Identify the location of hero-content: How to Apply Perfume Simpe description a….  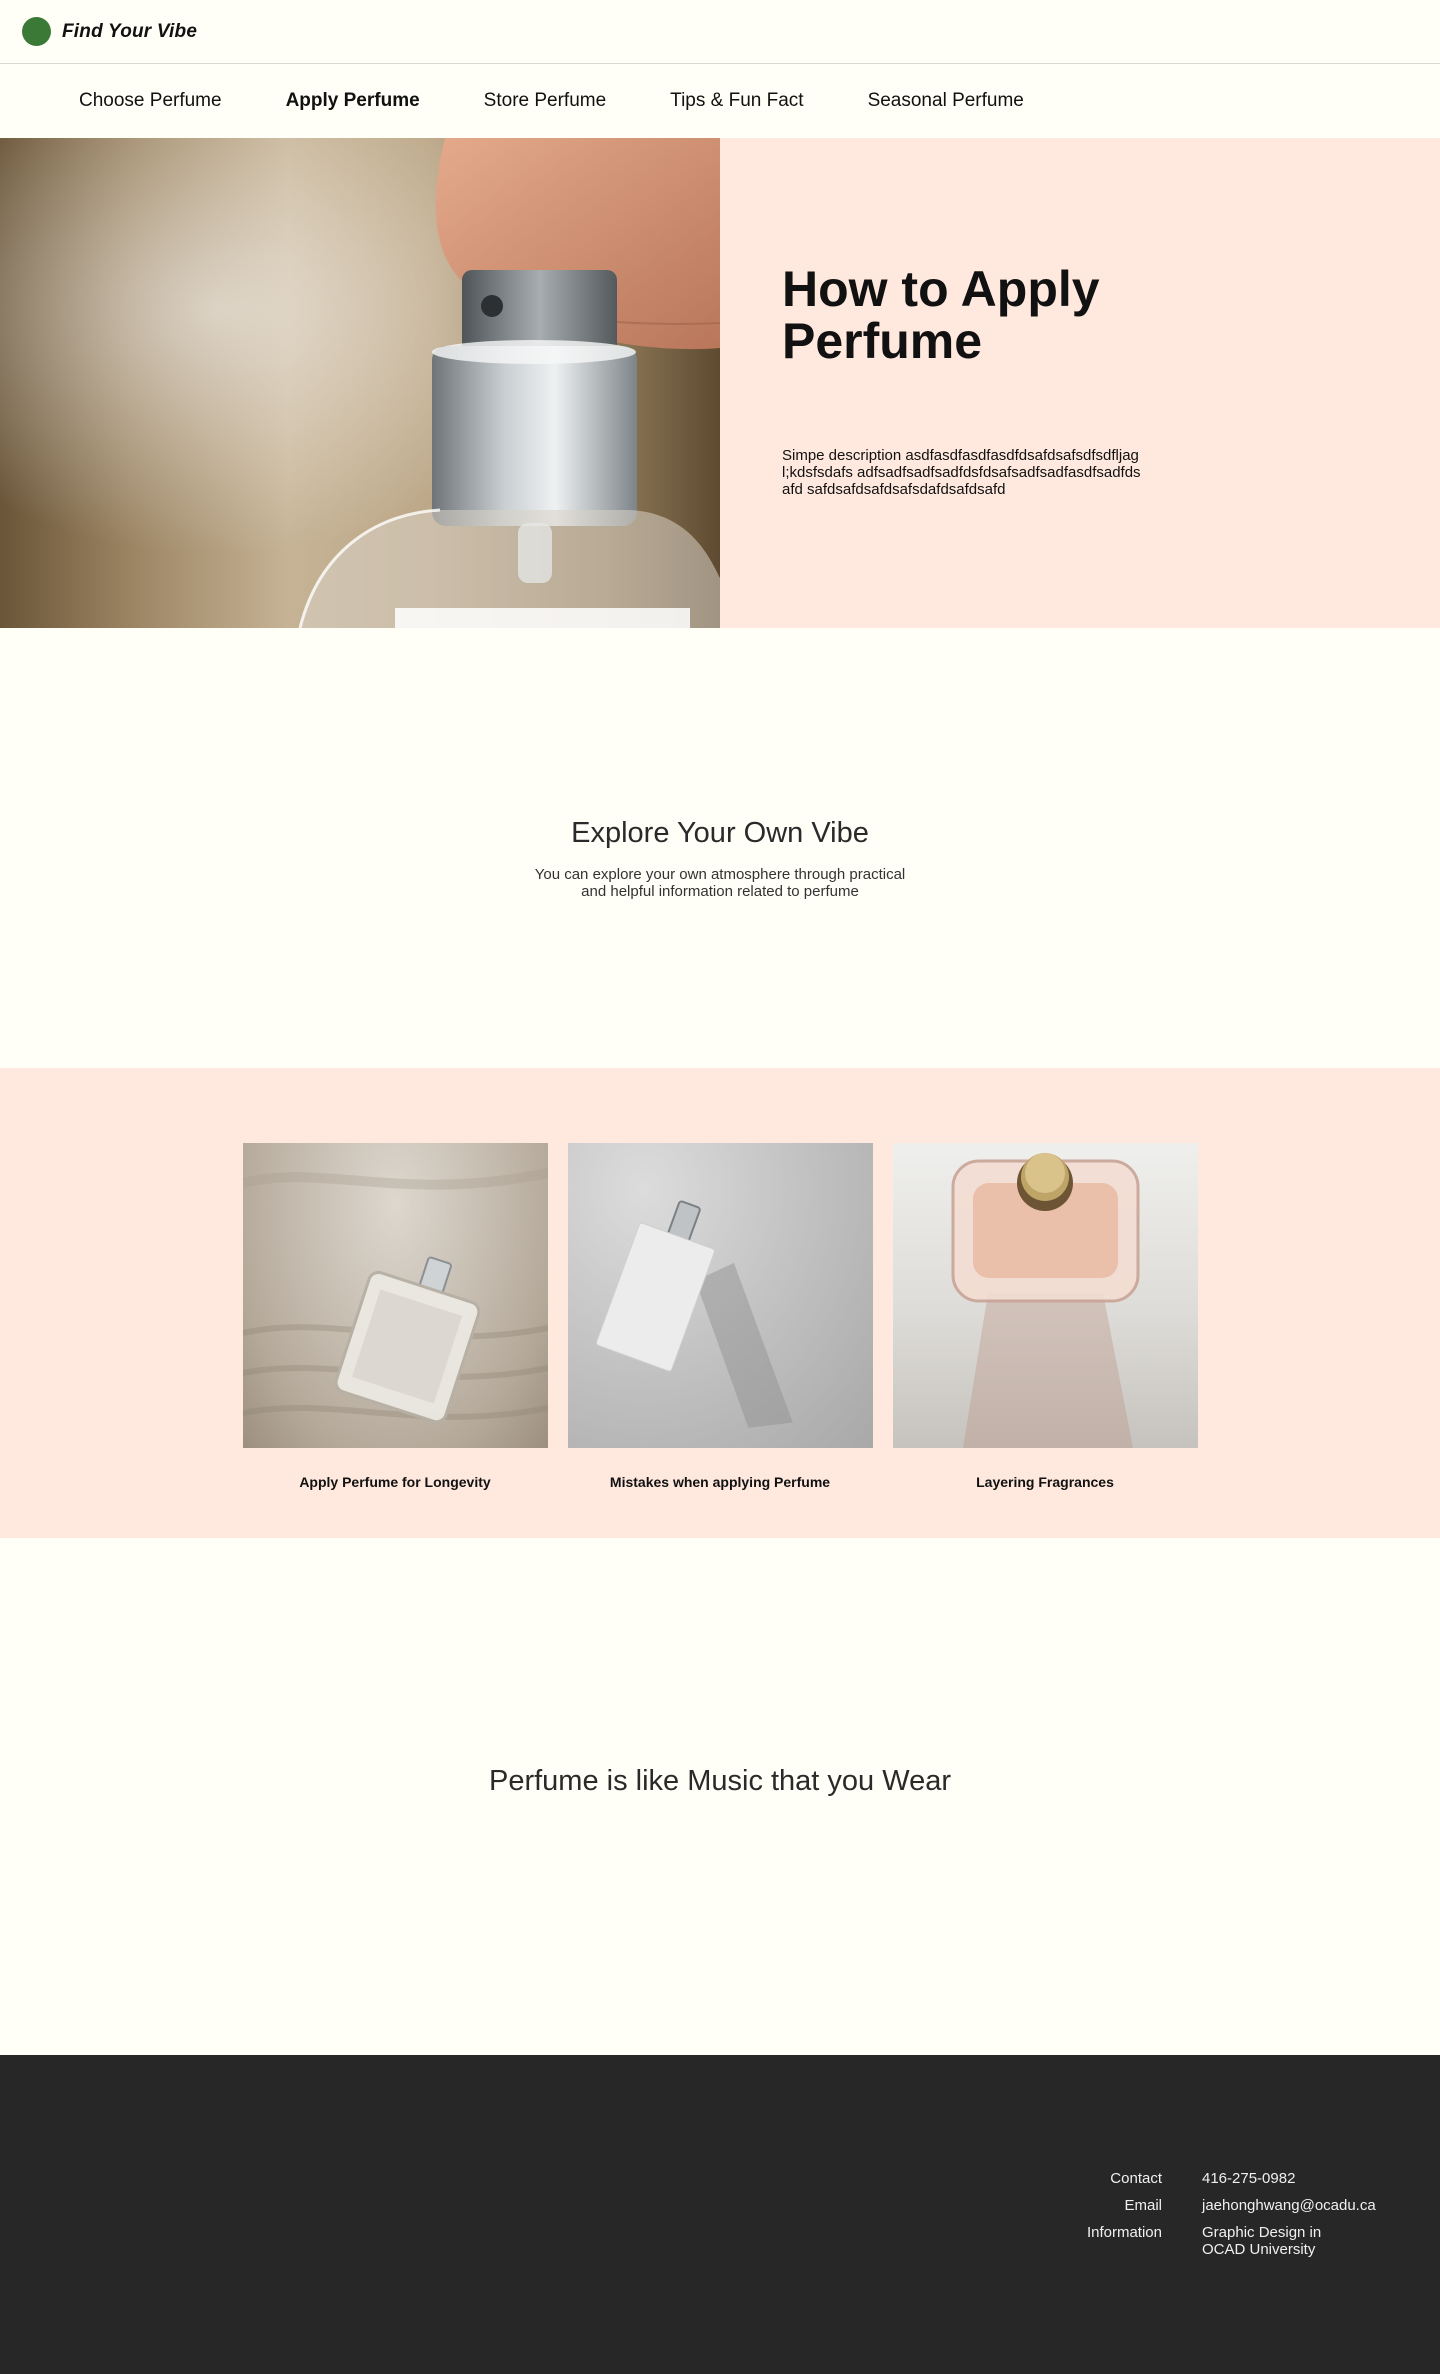
(1080, 383).